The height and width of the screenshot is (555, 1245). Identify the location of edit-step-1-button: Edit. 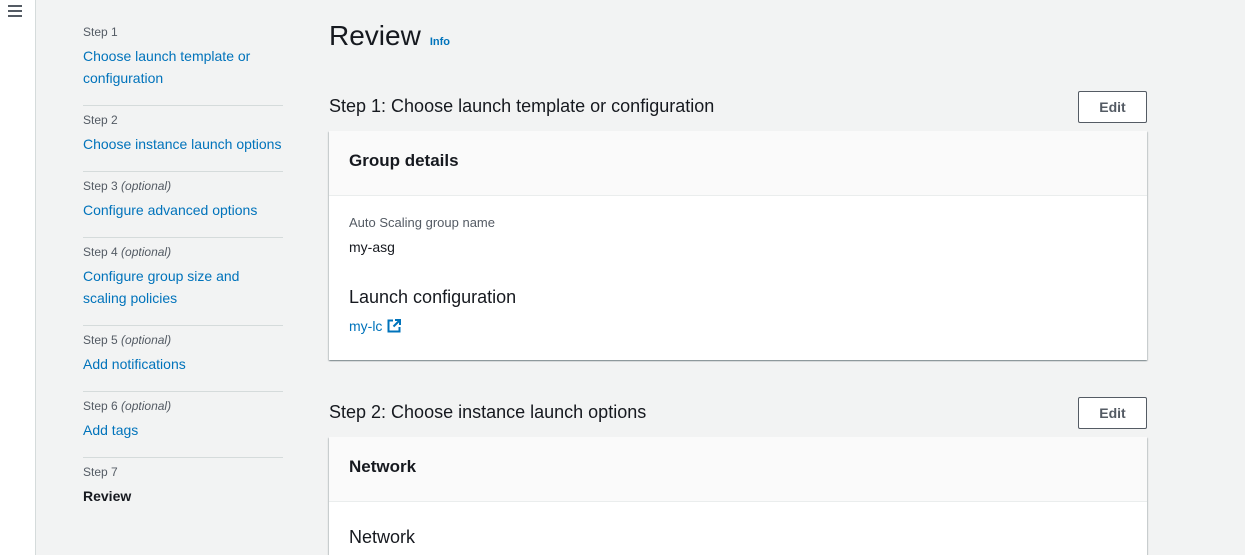
(1112, 107).